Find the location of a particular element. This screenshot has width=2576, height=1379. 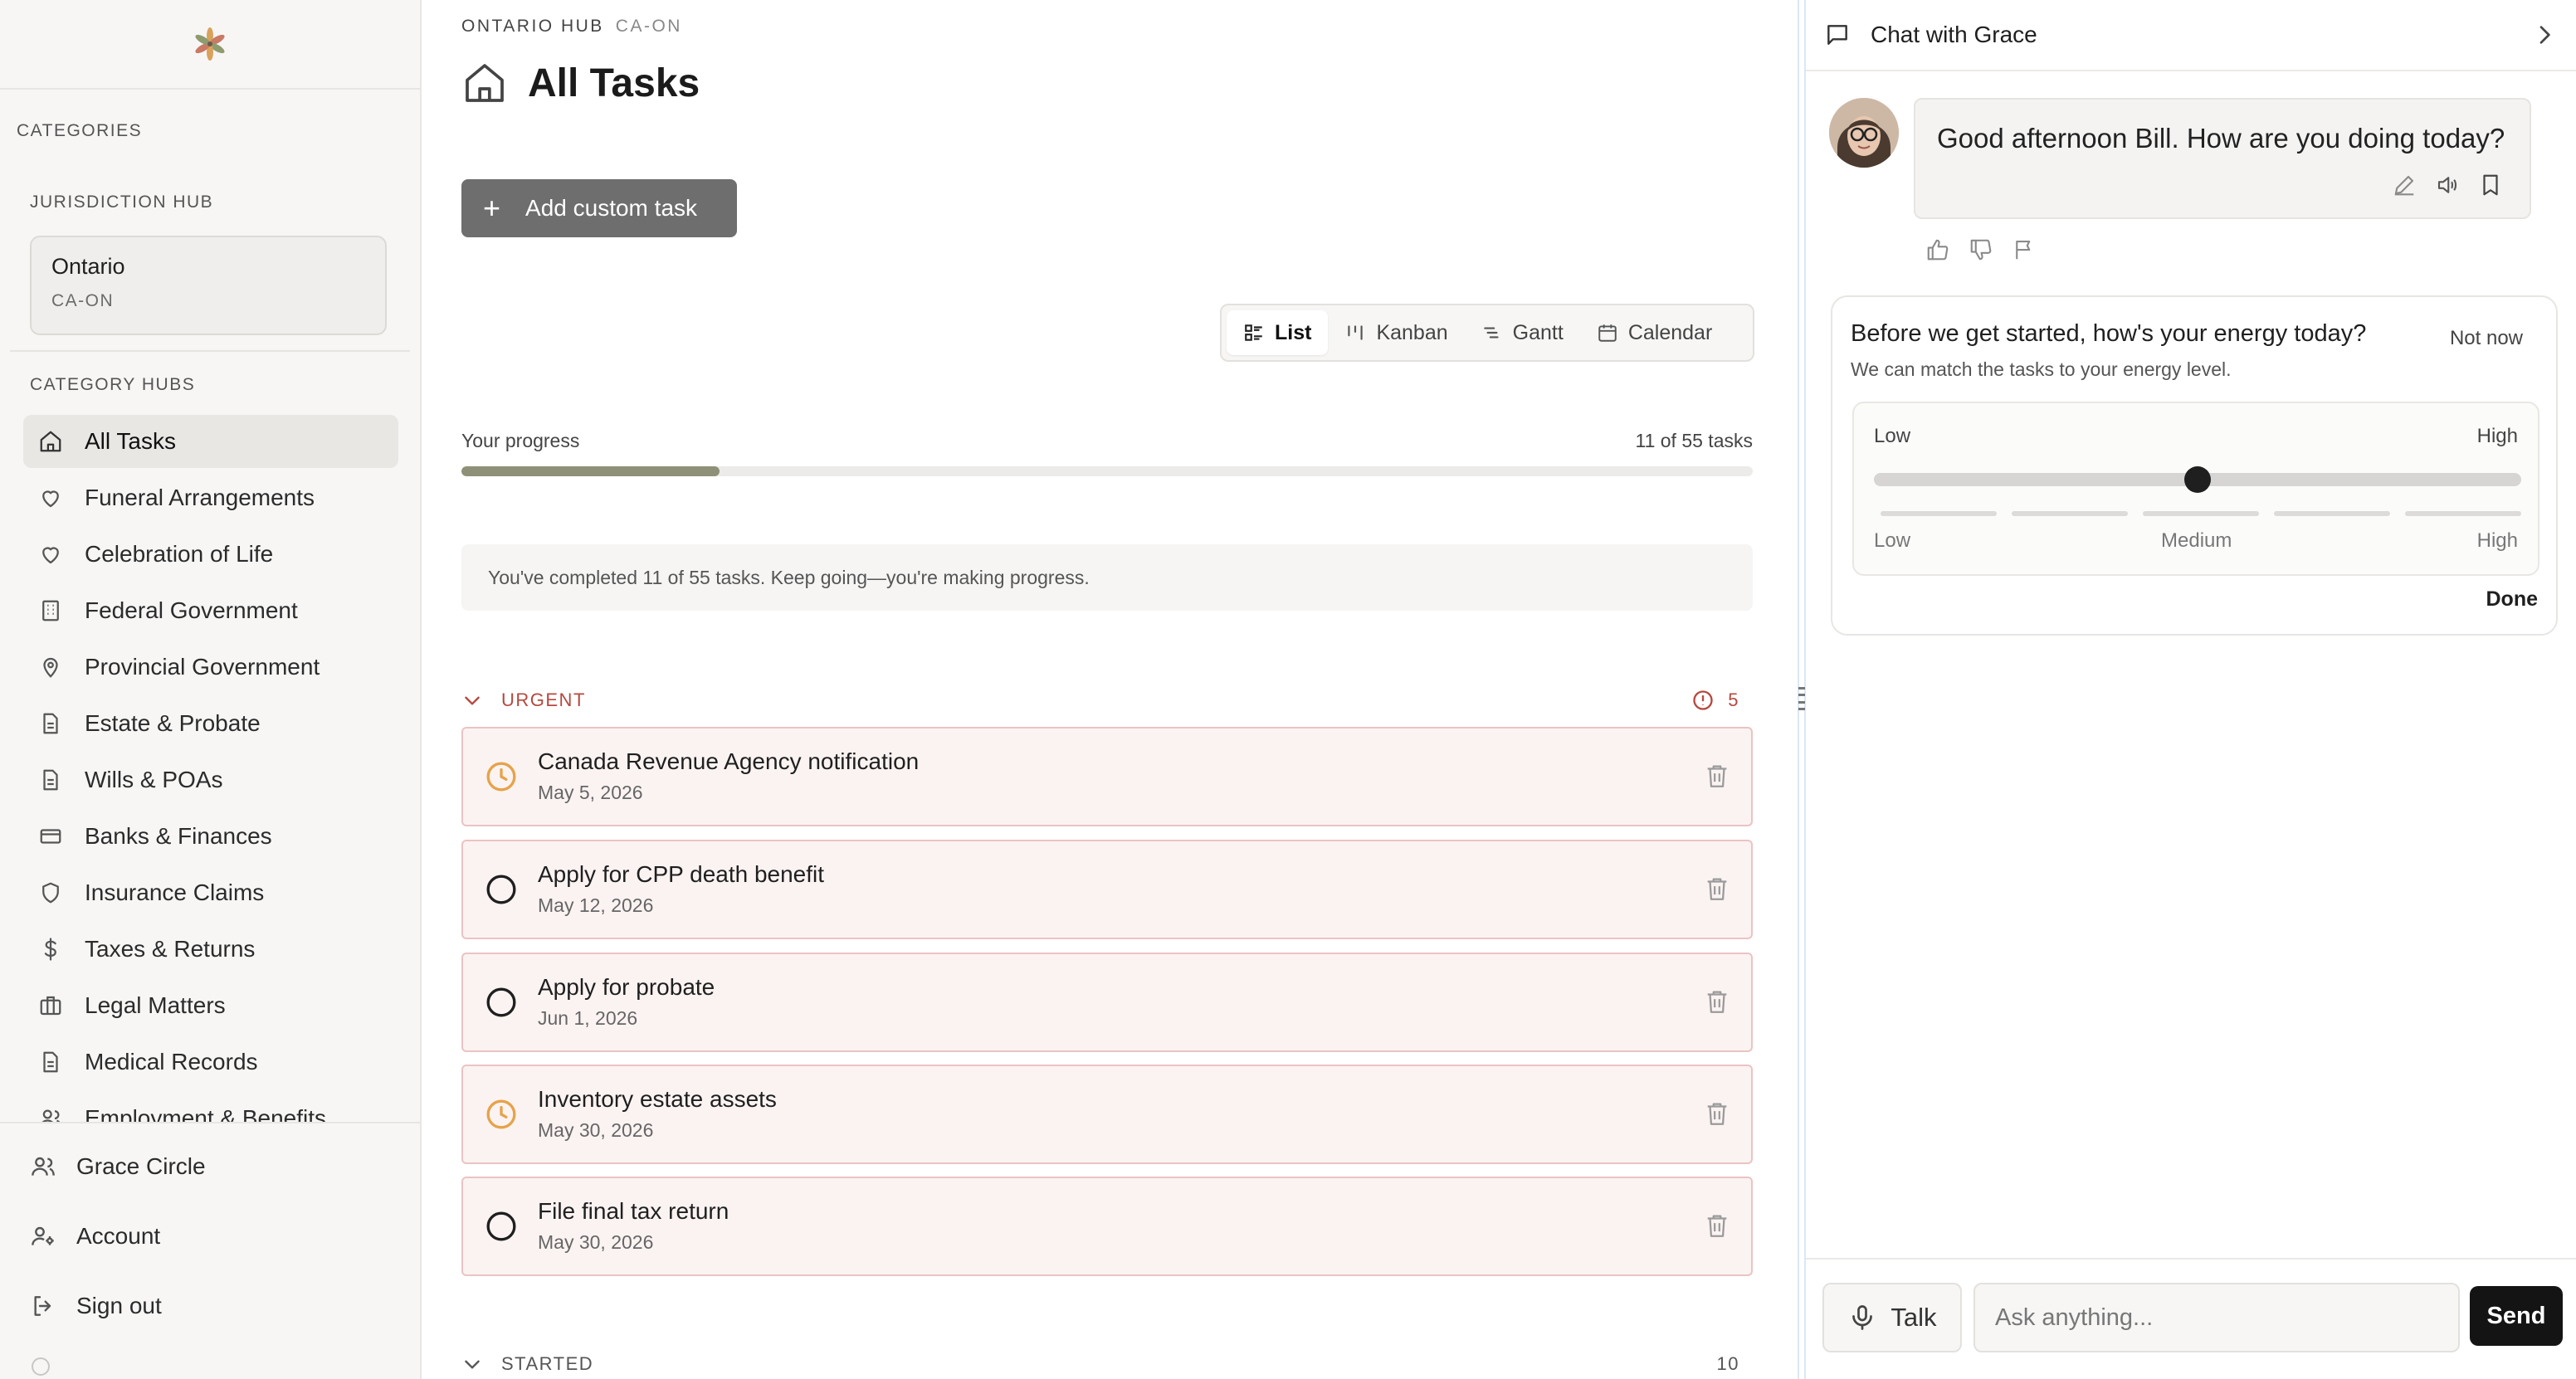

level-high-label: High is located at coordinates (2497, 540).